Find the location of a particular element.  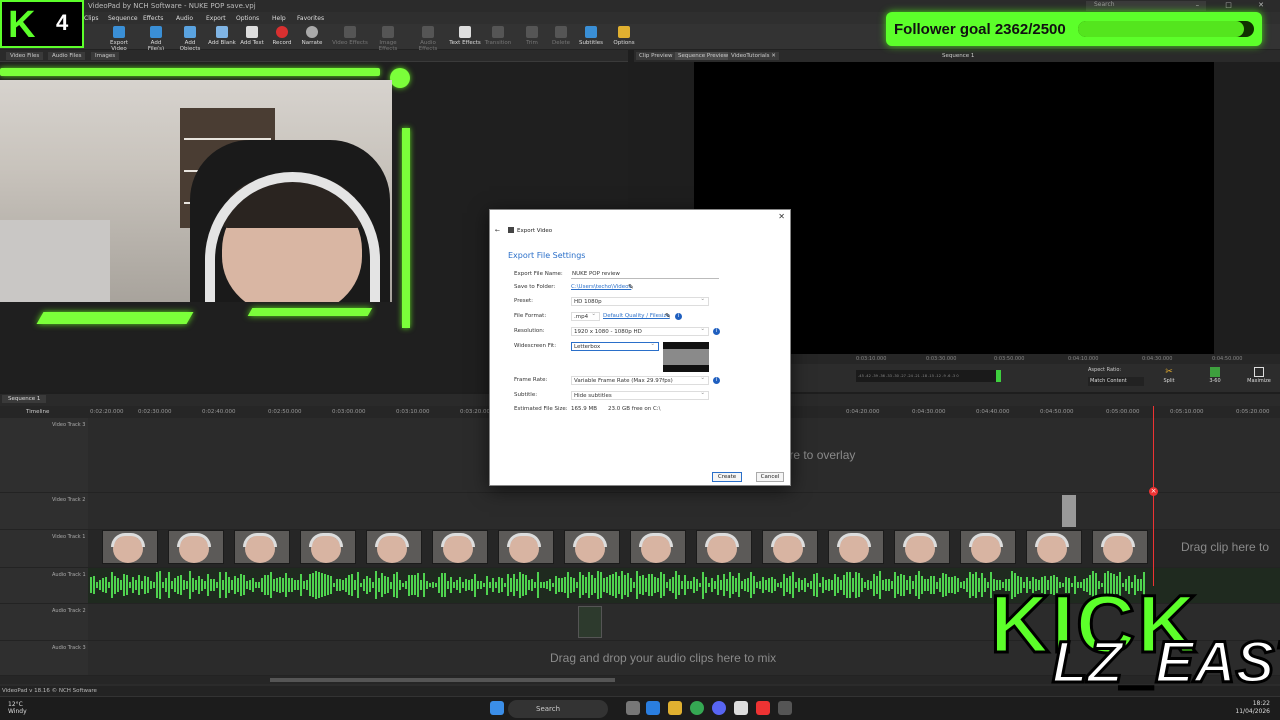

3d-button: 3-60 is located at coordinates (1215, 375).